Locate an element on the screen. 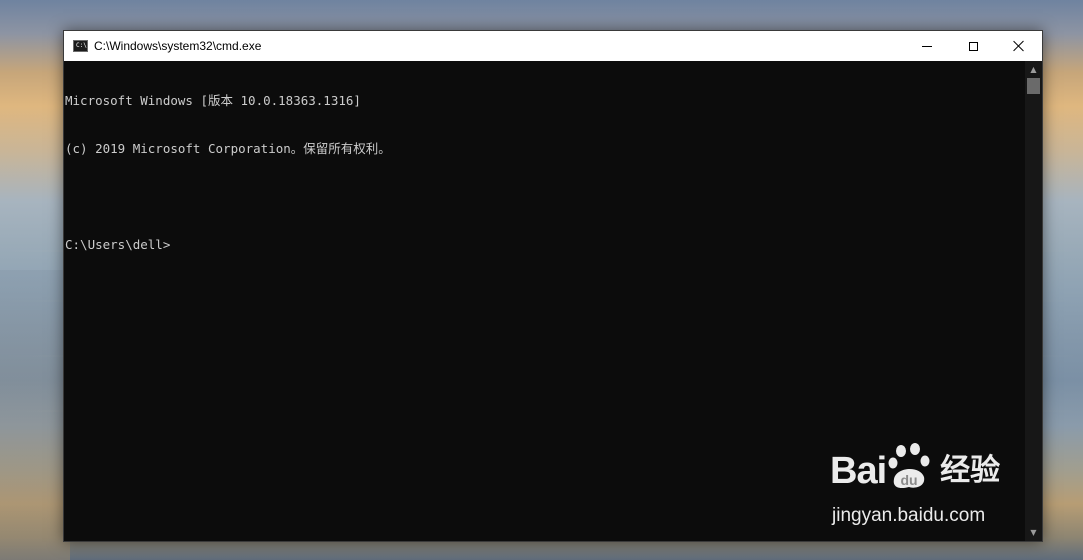 The image size is (1083, 560). cmd-icon: C:\ is located at coordinates (80, 46).